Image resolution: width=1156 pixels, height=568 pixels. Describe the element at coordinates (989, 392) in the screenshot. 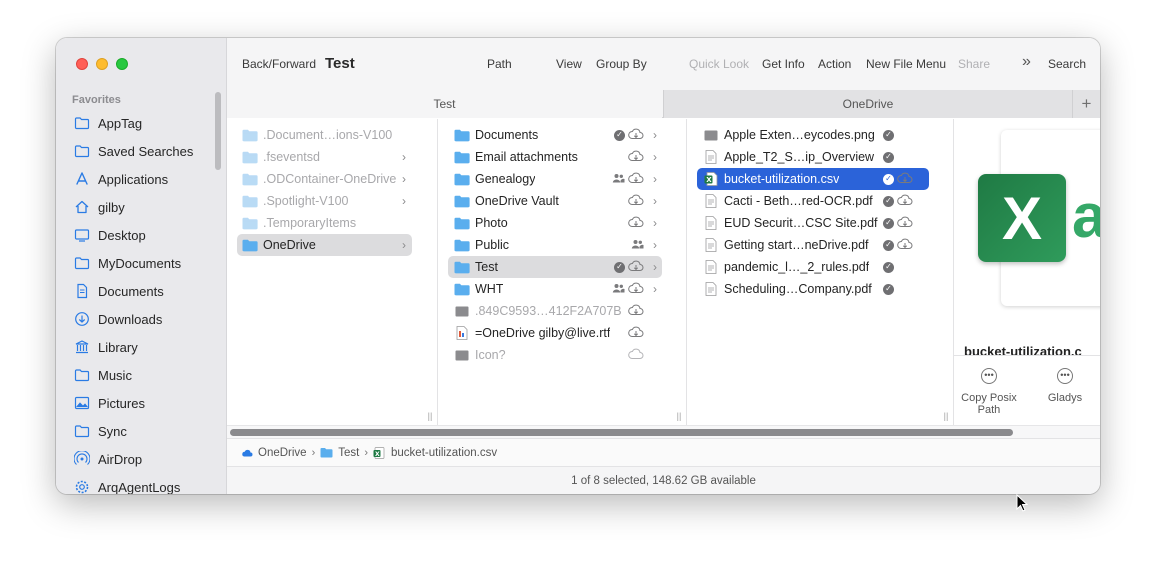

I see `copy-posix-path-button: ••• Copy Posix Path` at that location.